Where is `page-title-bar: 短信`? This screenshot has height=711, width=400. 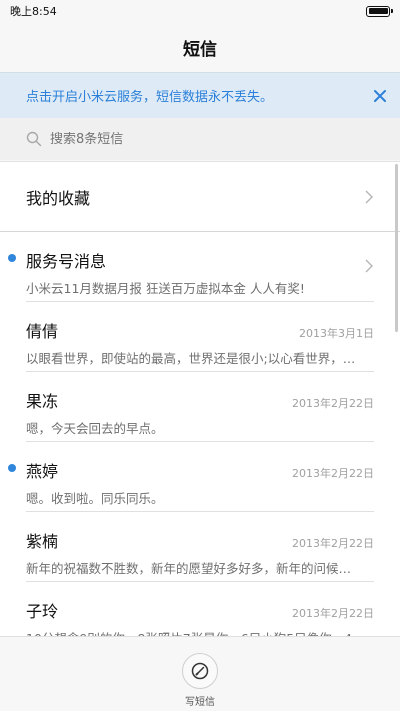
page-title-bar: 短信 is located at coordinates (200, 47).